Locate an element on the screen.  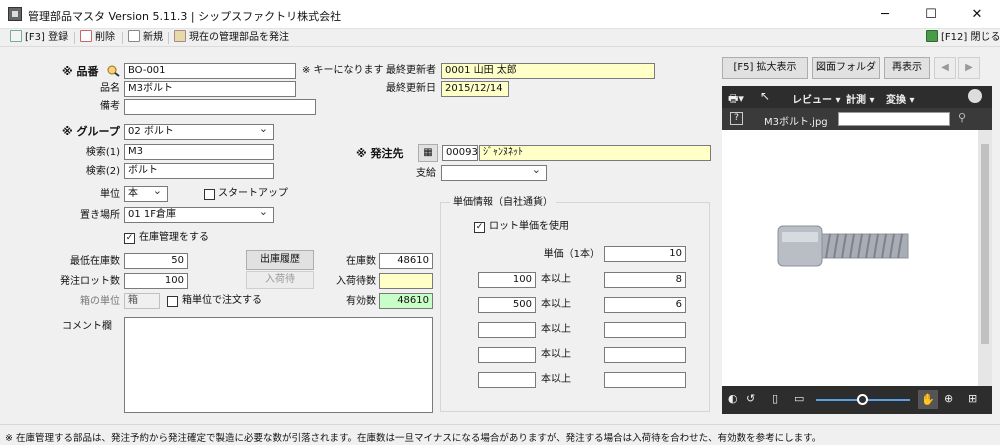
measure-menu: 計測 ▾ is located at coordinates (860, 98).